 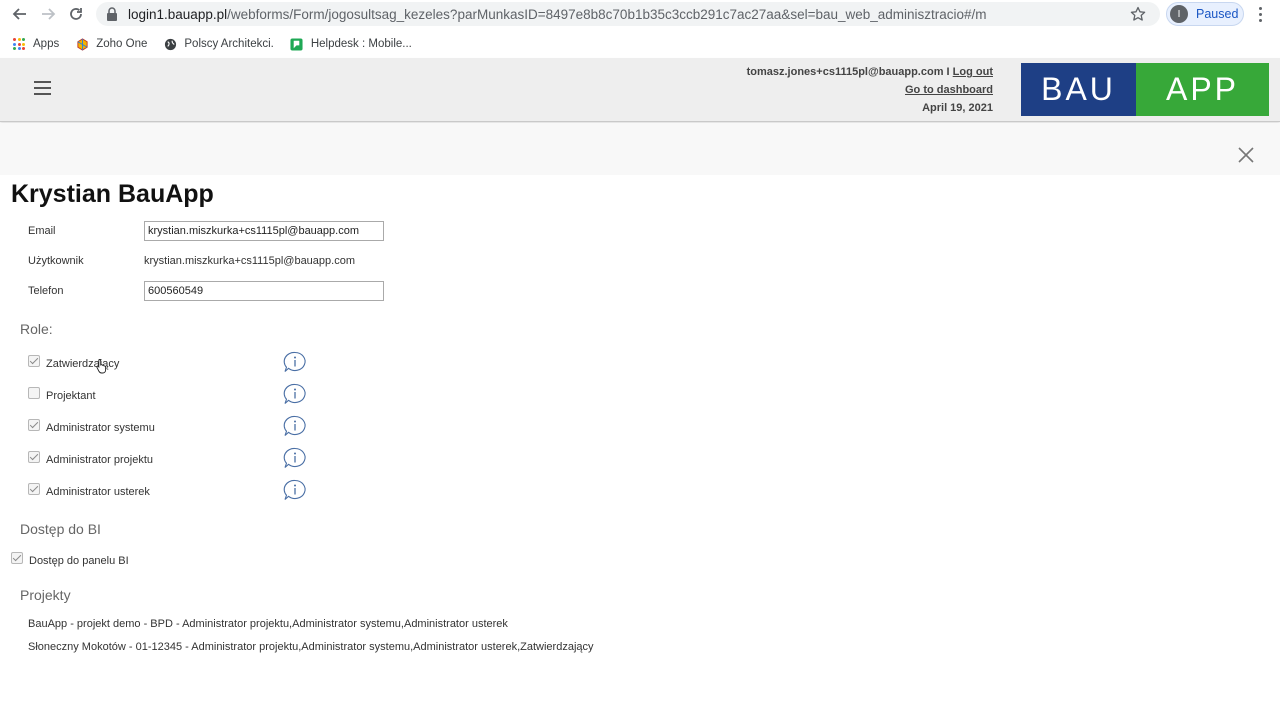 I want to click on role-label: Zatwierdzający, so click(x=83, y=364).